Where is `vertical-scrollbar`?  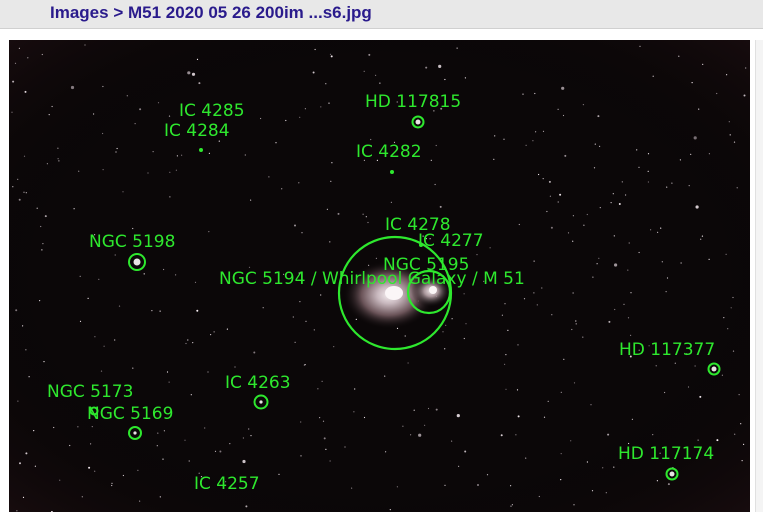
vertical-scrollbar is located at coordinates (759, 276).